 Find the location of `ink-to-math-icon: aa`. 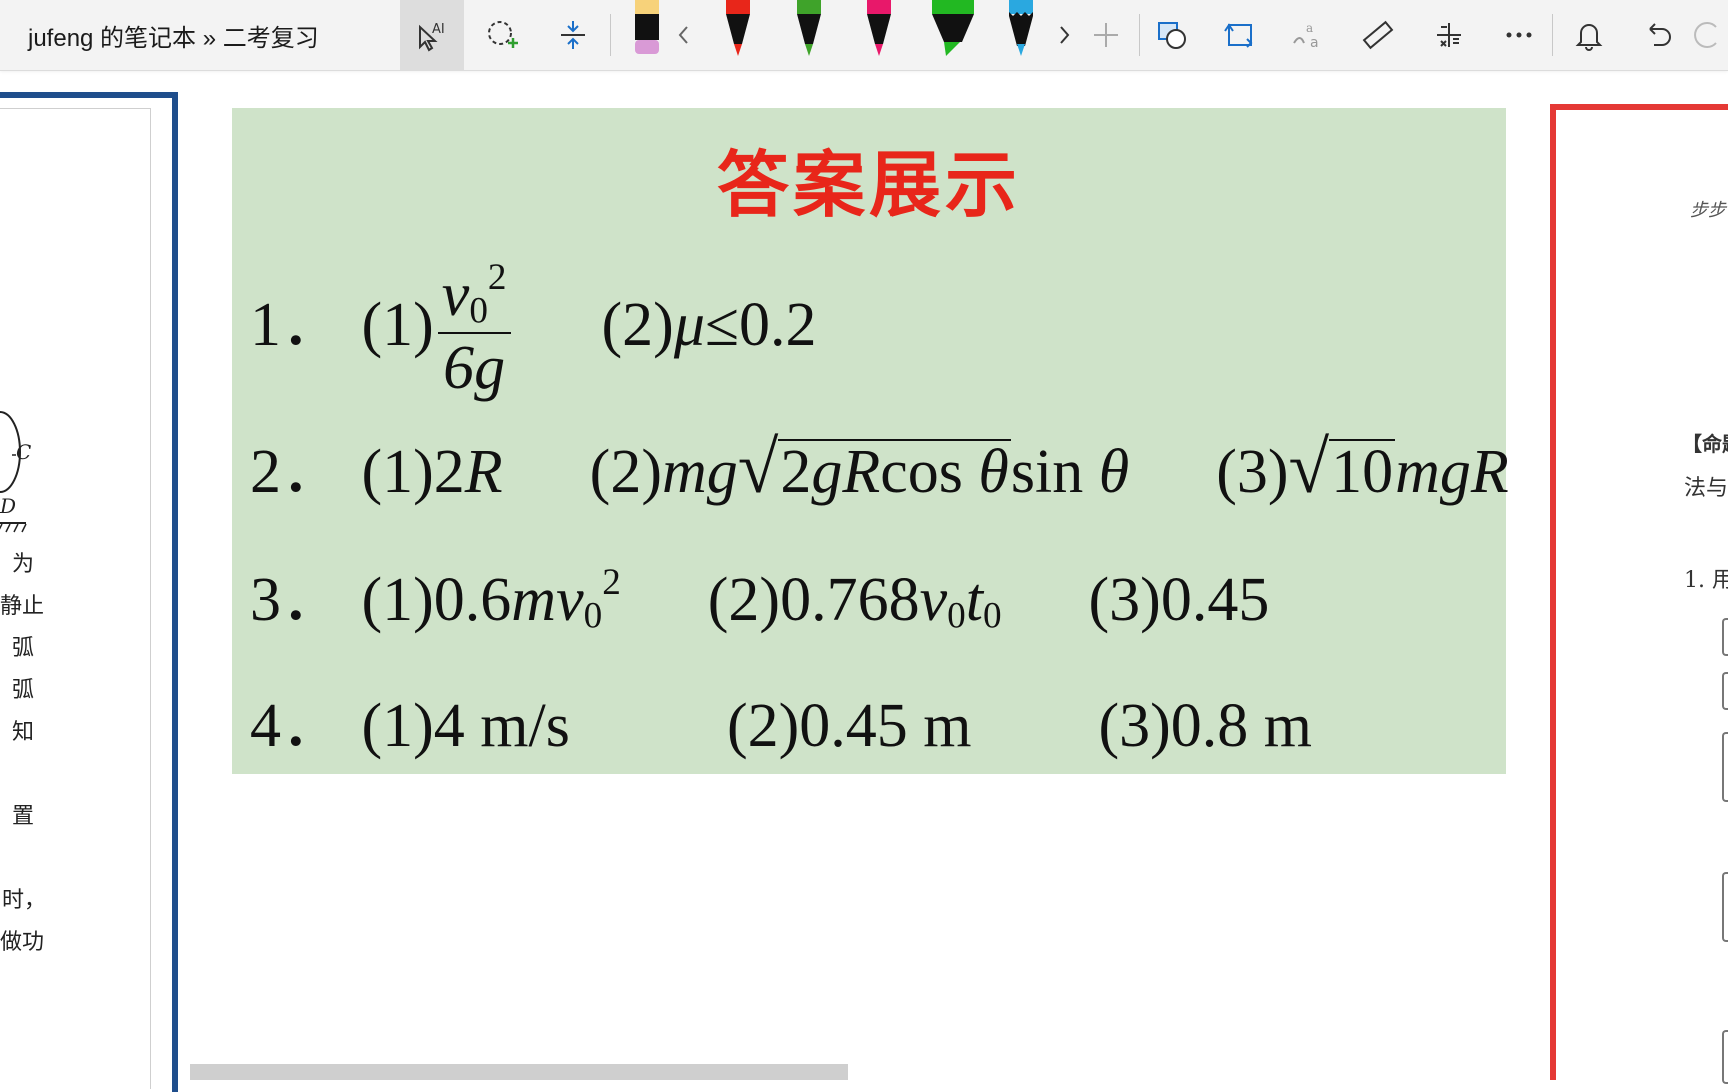

ink-to-math-icon: aa is located at coordinates (1308, 35).